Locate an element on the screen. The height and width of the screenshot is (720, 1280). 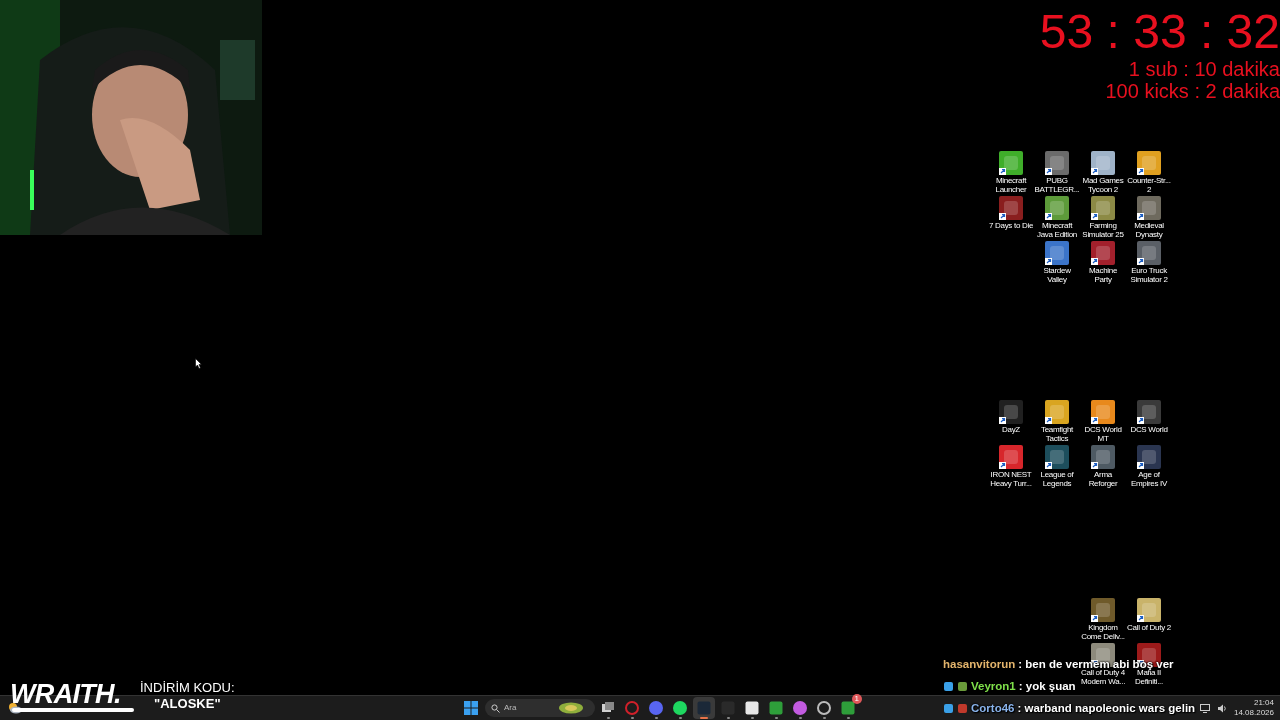
timer-rule: 100 kicks : 2 dakika is located at coordinates (1192, 91).